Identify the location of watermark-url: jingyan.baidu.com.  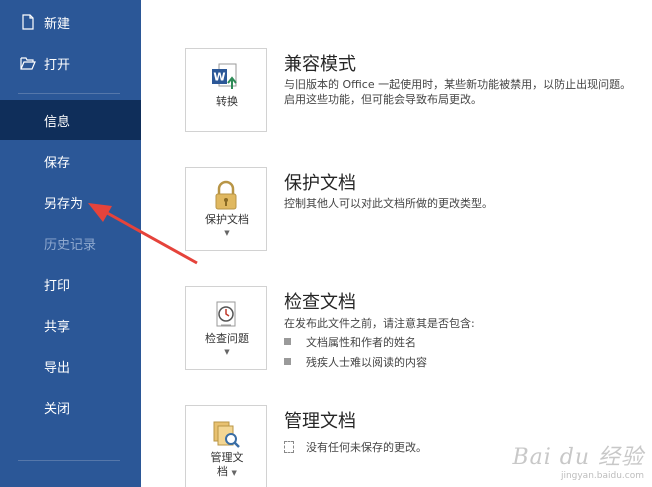
(602, 476).